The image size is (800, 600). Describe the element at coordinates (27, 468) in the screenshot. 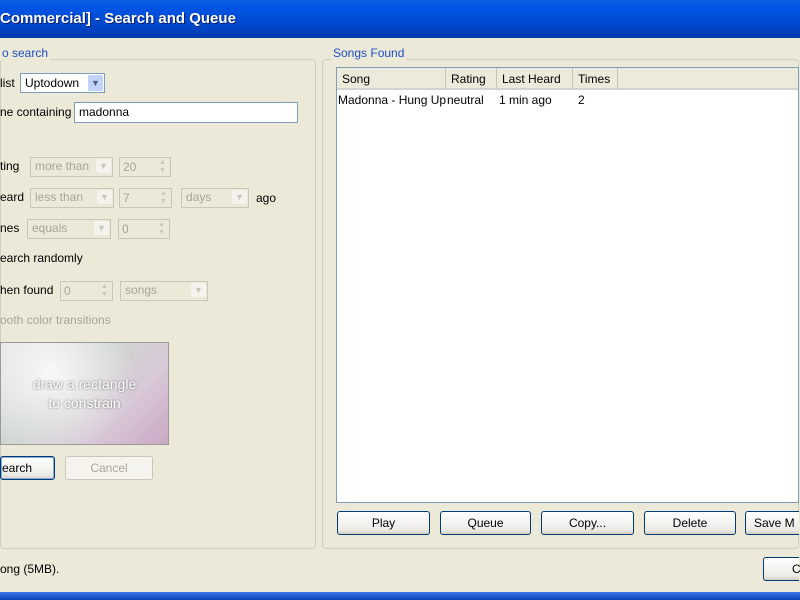

I see `search-button: earch` at that location.